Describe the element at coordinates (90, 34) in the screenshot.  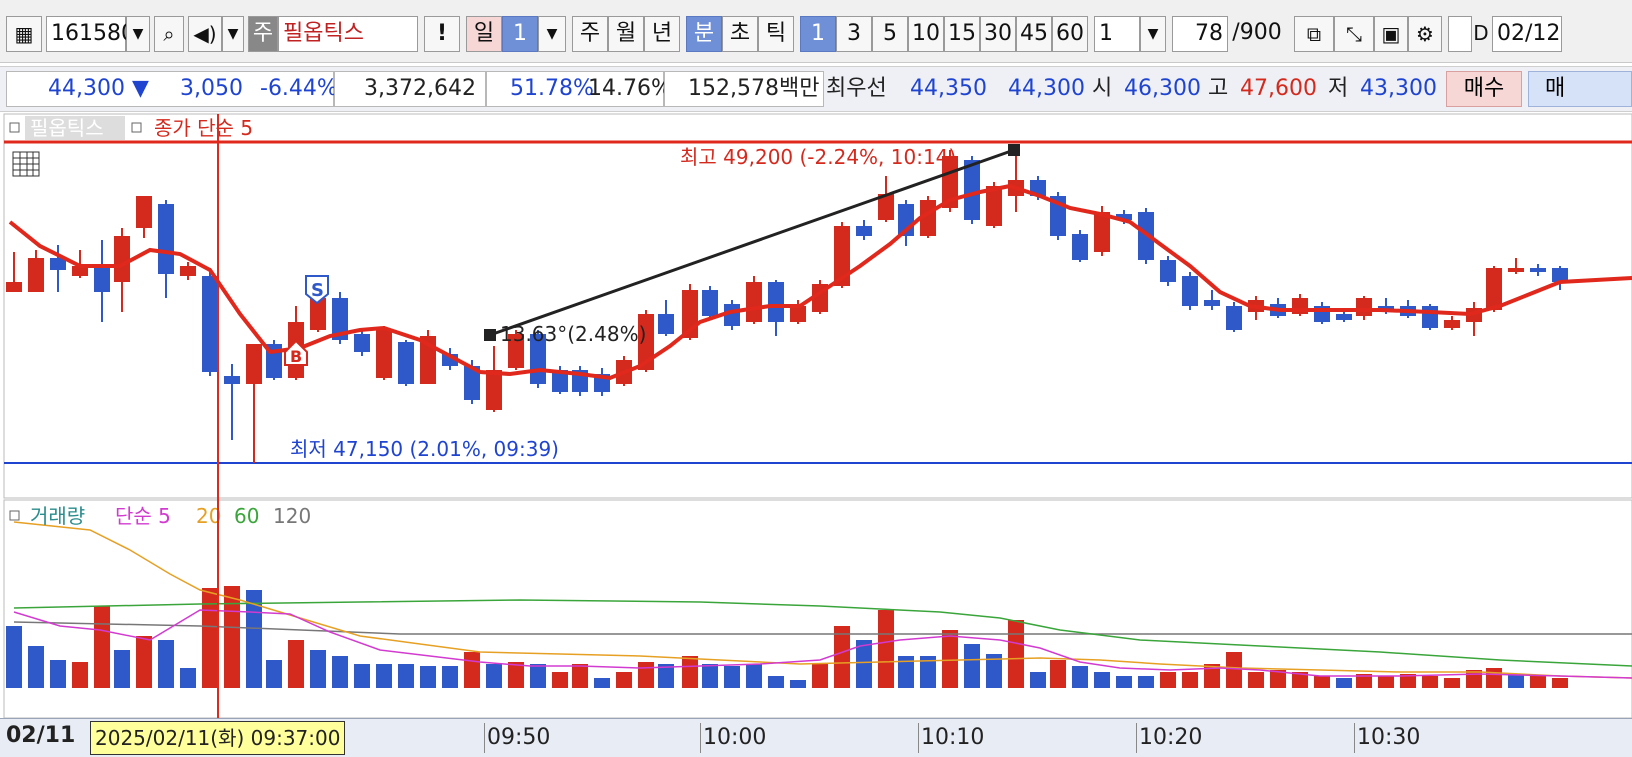
I see `stock-code-input: 161580` at that location.